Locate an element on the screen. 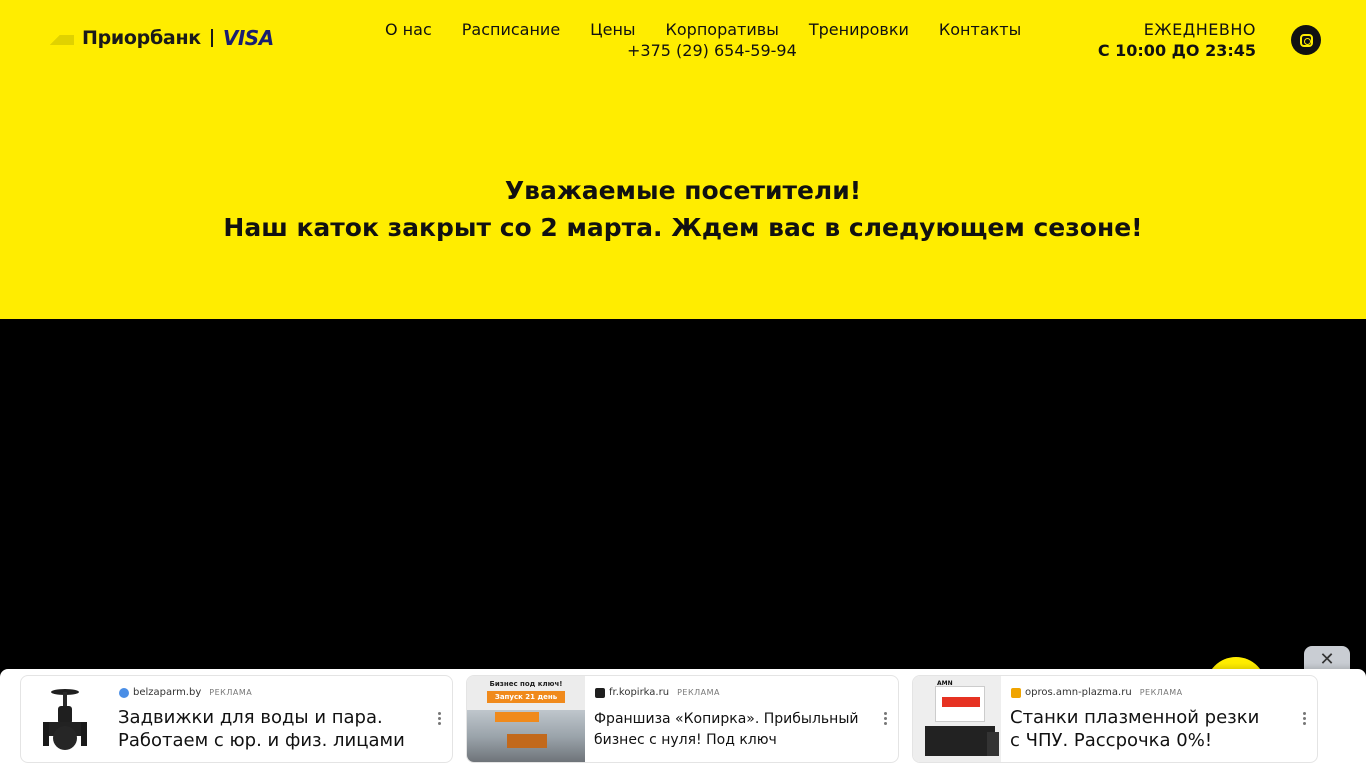  instagram-icon is located at coordinates (1306, 40).